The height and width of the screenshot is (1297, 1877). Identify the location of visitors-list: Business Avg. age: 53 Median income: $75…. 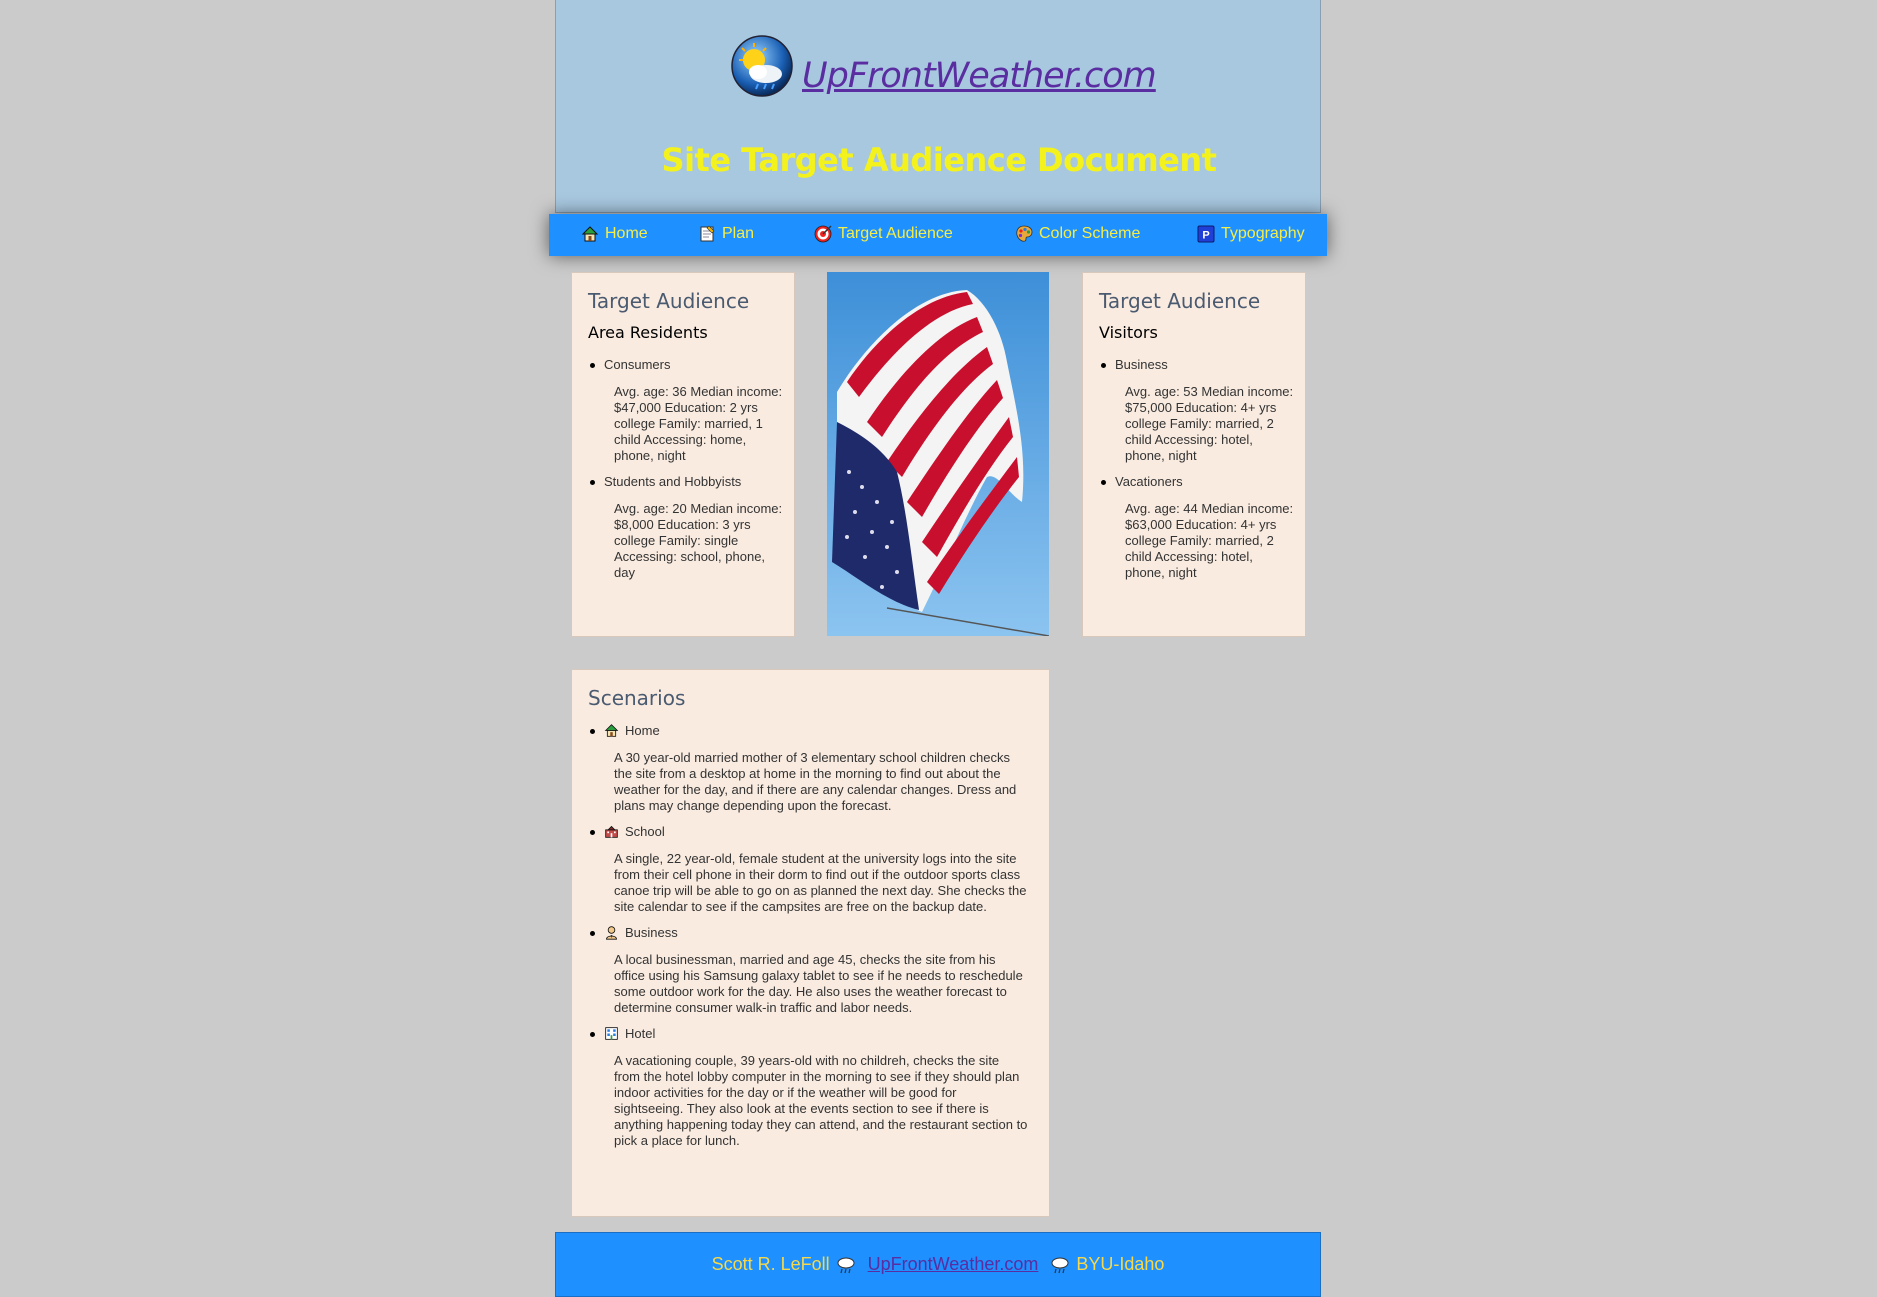
(1197, 474).